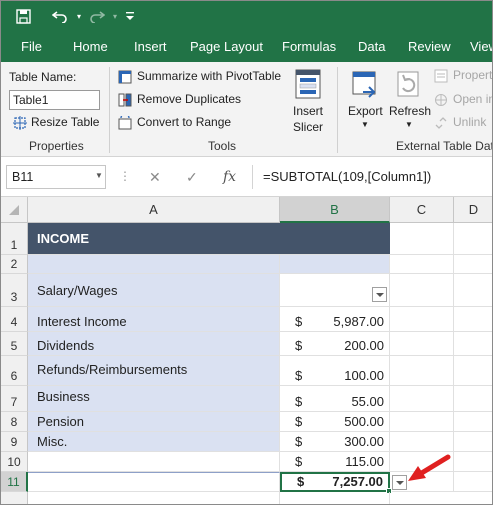 The width and height of the screenshot is (493, 505). What do you see at coordinates (154, 371) in the screenshot?
I see `cell-a6: Refunds/Reimbursements` at bounding box center [154, 371].